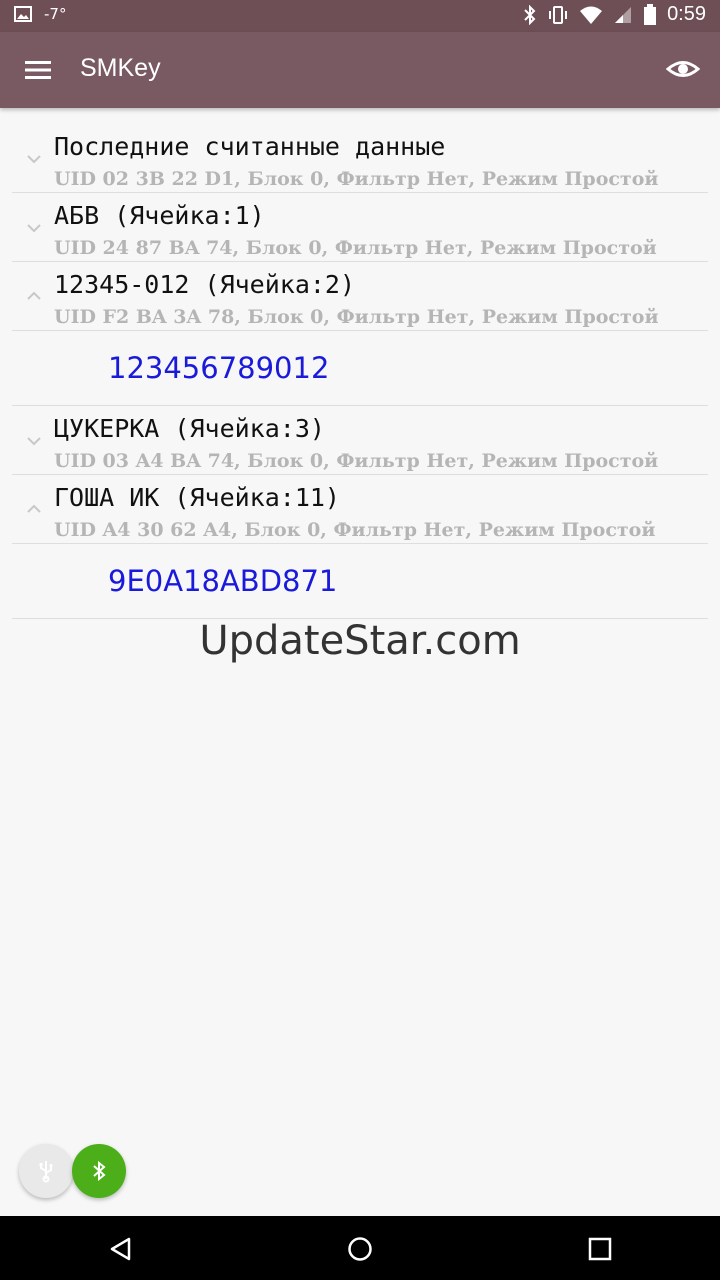 The width and height of the screenshot is (720, 1280). I want to click on bluetooth-status-icon, so click(530, 14).